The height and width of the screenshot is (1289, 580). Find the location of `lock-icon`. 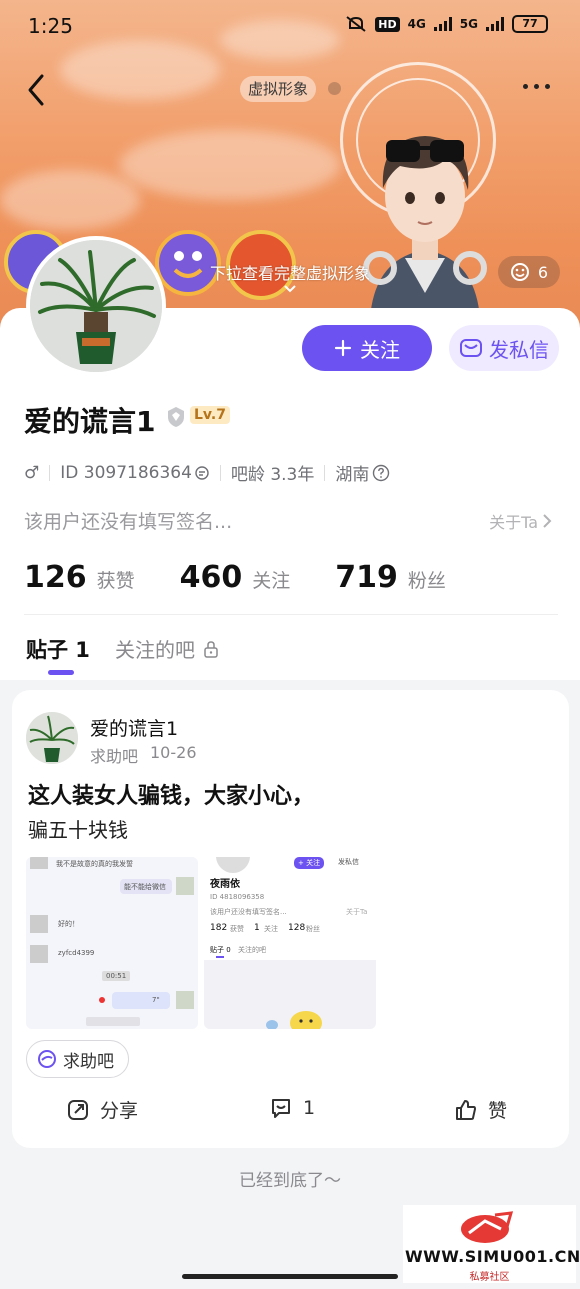

lock-icon is located at coordinates (211, 649).